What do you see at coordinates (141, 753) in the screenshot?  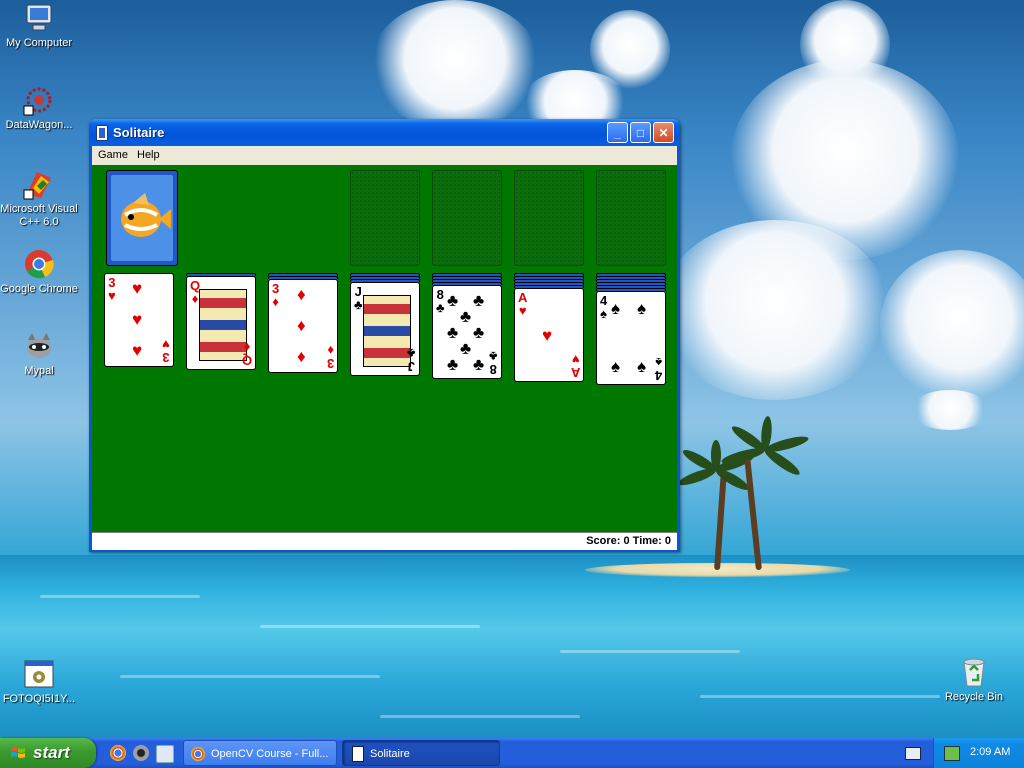 I see `mypal-icon` at bounding box center [141, 753].